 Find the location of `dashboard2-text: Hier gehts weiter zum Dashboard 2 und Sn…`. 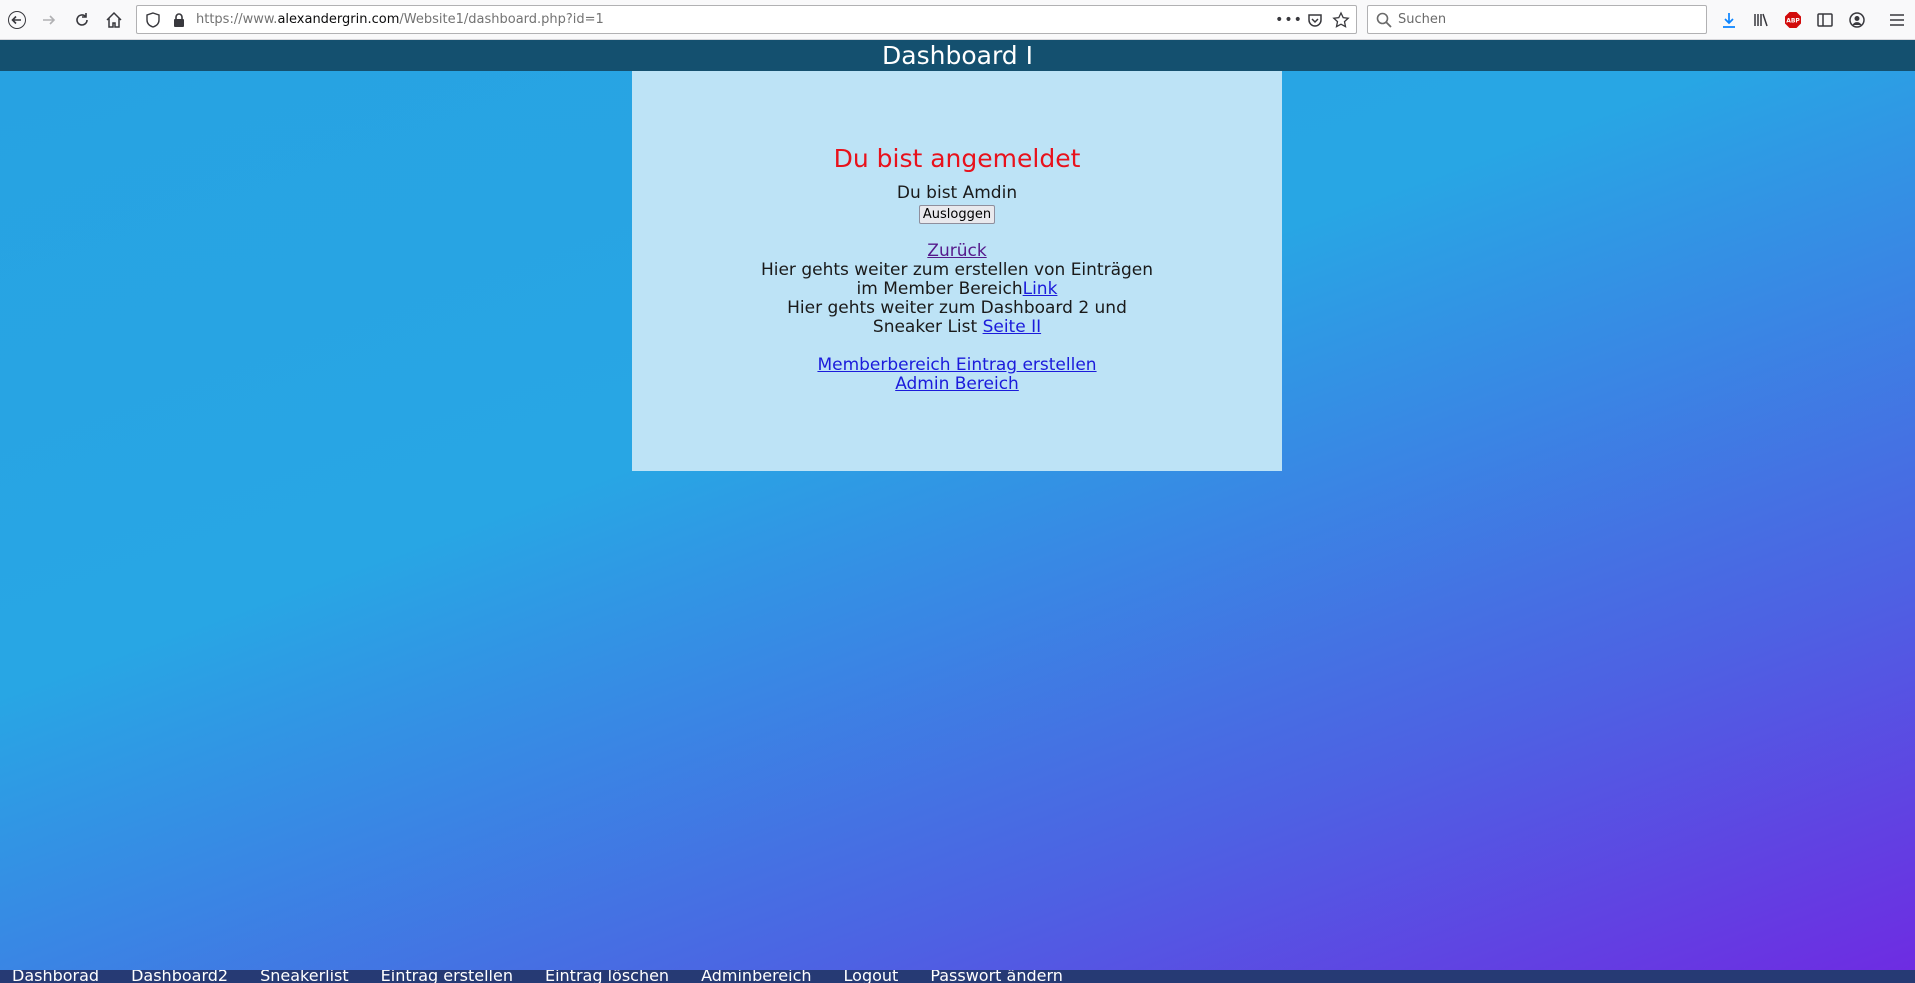

dashboard2-text: Hier gehts weiter zum Dashboard 2 und Sn… is located at coordinates (957, 317).